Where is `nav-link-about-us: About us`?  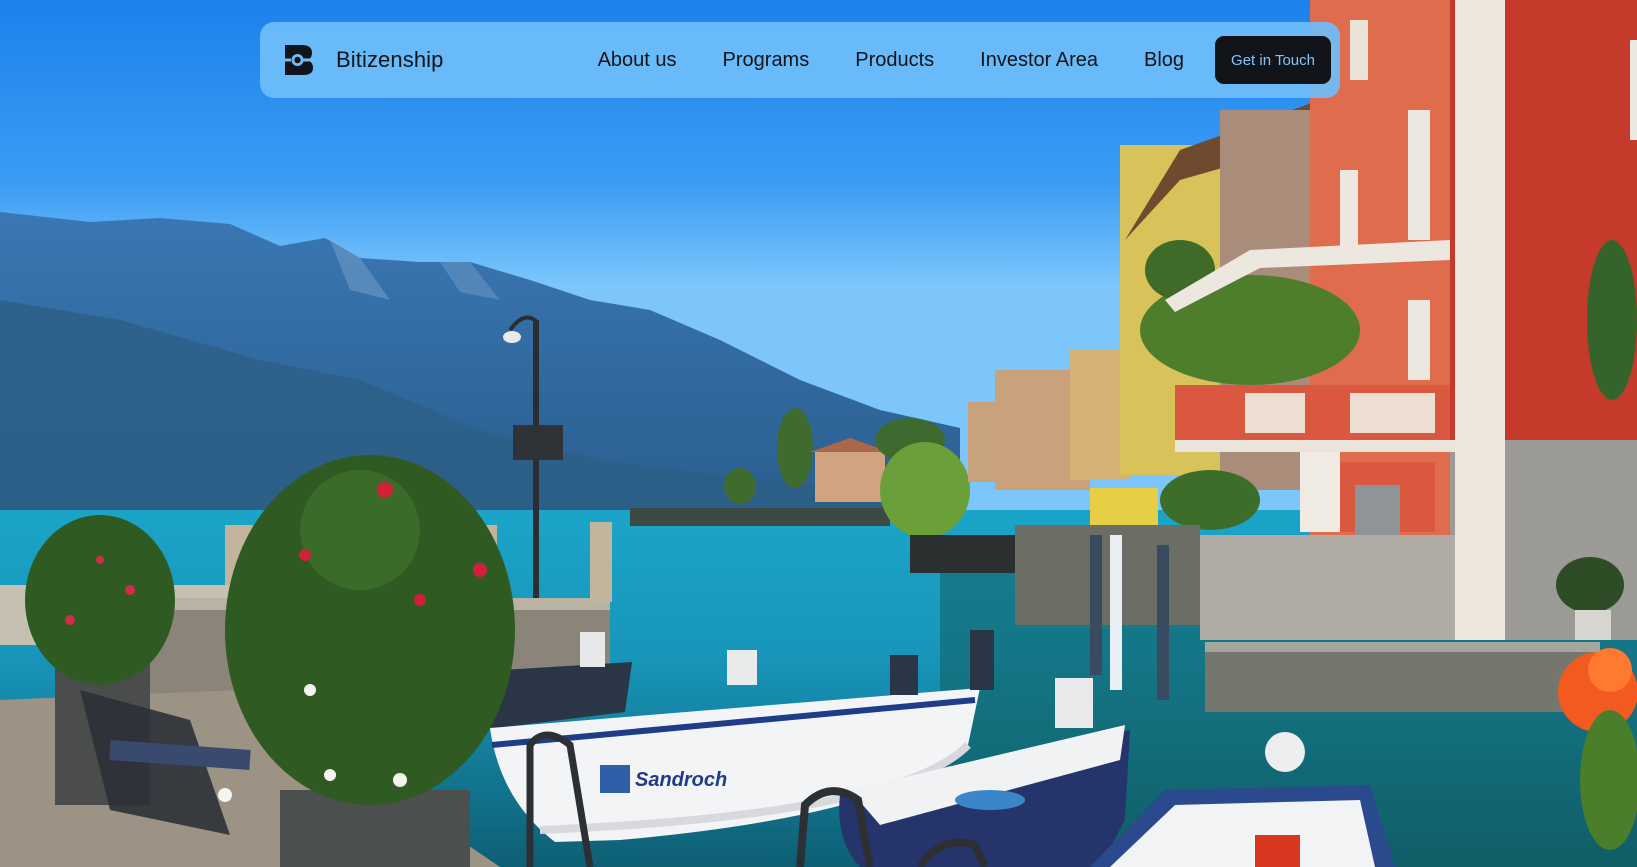 nav-link-about-us: About us is located at coordinates (637, 60).